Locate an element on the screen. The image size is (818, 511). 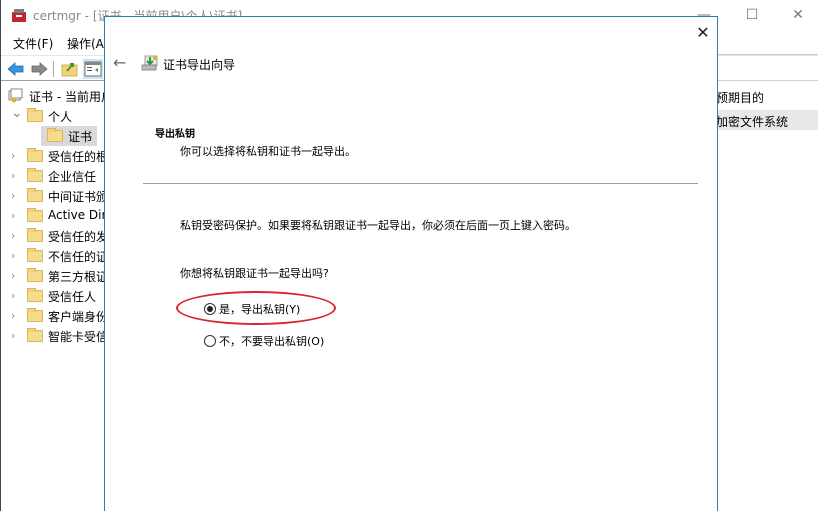
tree-item: › 智能卡受信 is located at coordinates (56, 336).